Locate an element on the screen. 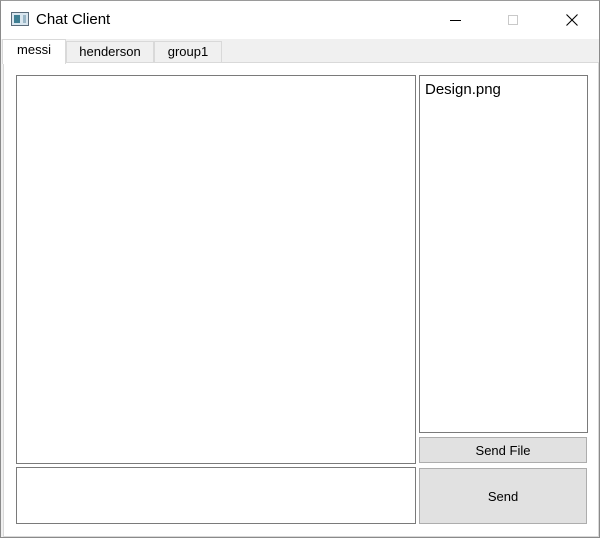 This screenshot has height=539, width=601. send-file-button: Send File is located at coordinates (503, 450).